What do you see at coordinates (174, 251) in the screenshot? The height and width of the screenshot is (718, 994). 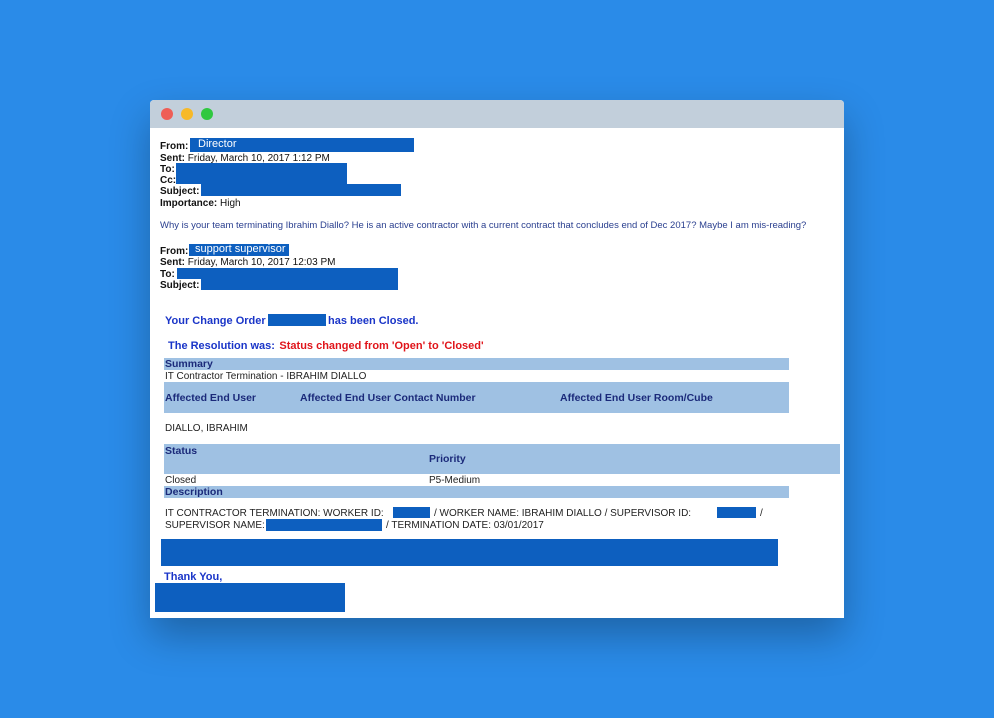 I see `email2-from-label: From:` at bounding box center [174, 251].